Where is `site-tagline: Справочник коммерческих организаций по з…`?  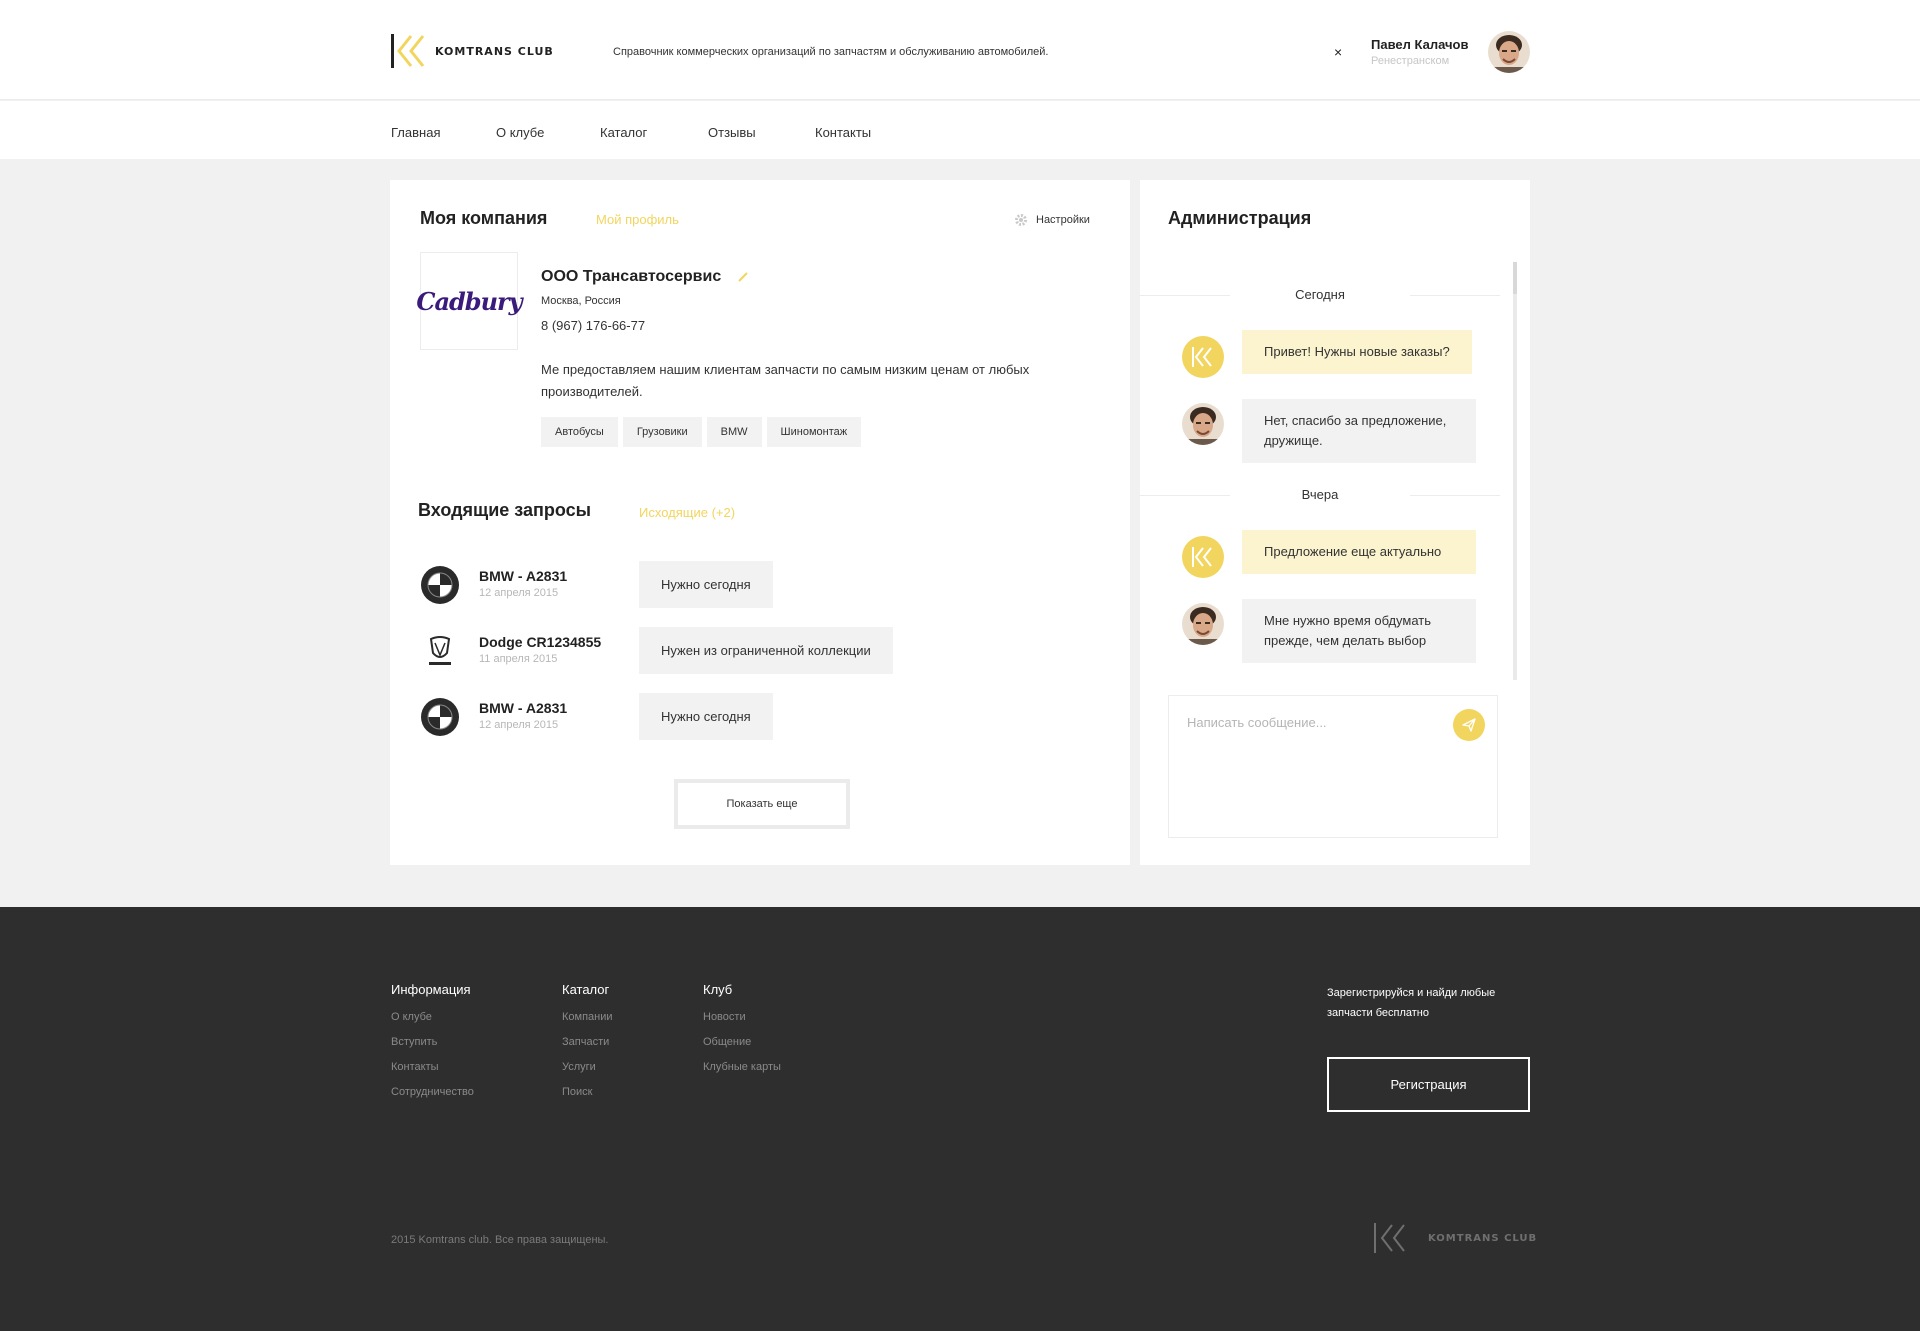 site-tagline: Справочник коммерческих организаций по з… is located at coordinates (831, 52).